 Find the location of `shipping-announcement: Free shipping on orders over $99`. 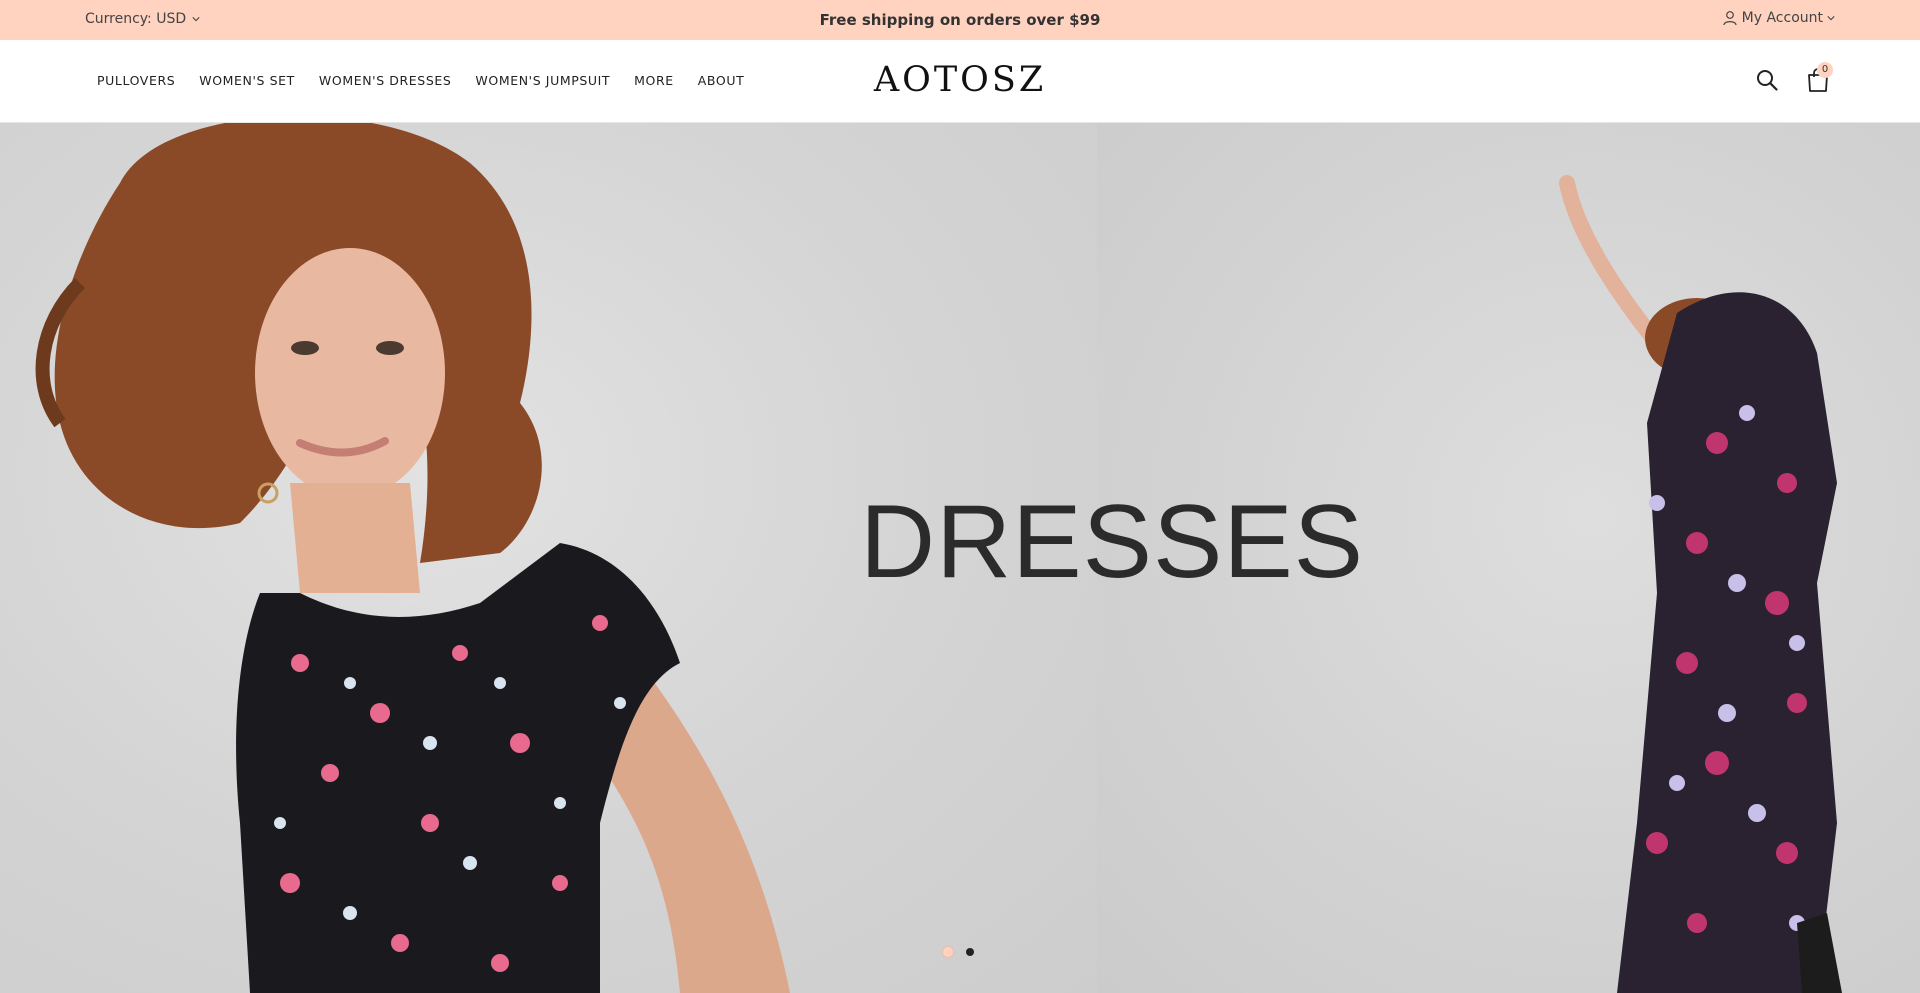

shipping-announcement: Free shipping on orders over $99 is located at coordinates (960, 20).